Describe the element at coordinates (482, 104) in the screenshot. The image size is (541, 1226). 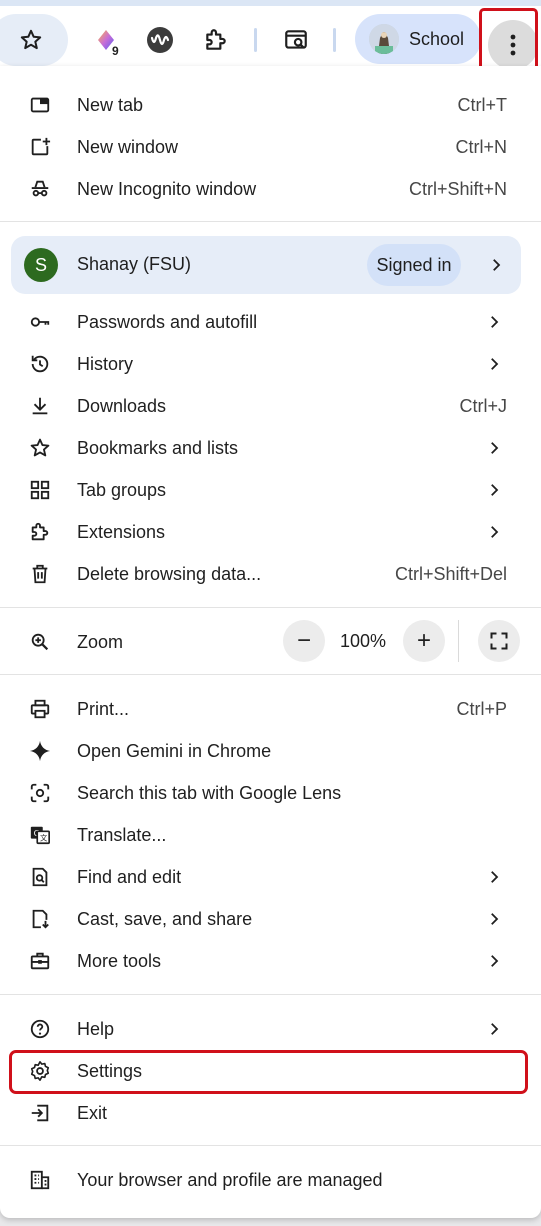
I see `shortcut: Ctrl+T` at that location.